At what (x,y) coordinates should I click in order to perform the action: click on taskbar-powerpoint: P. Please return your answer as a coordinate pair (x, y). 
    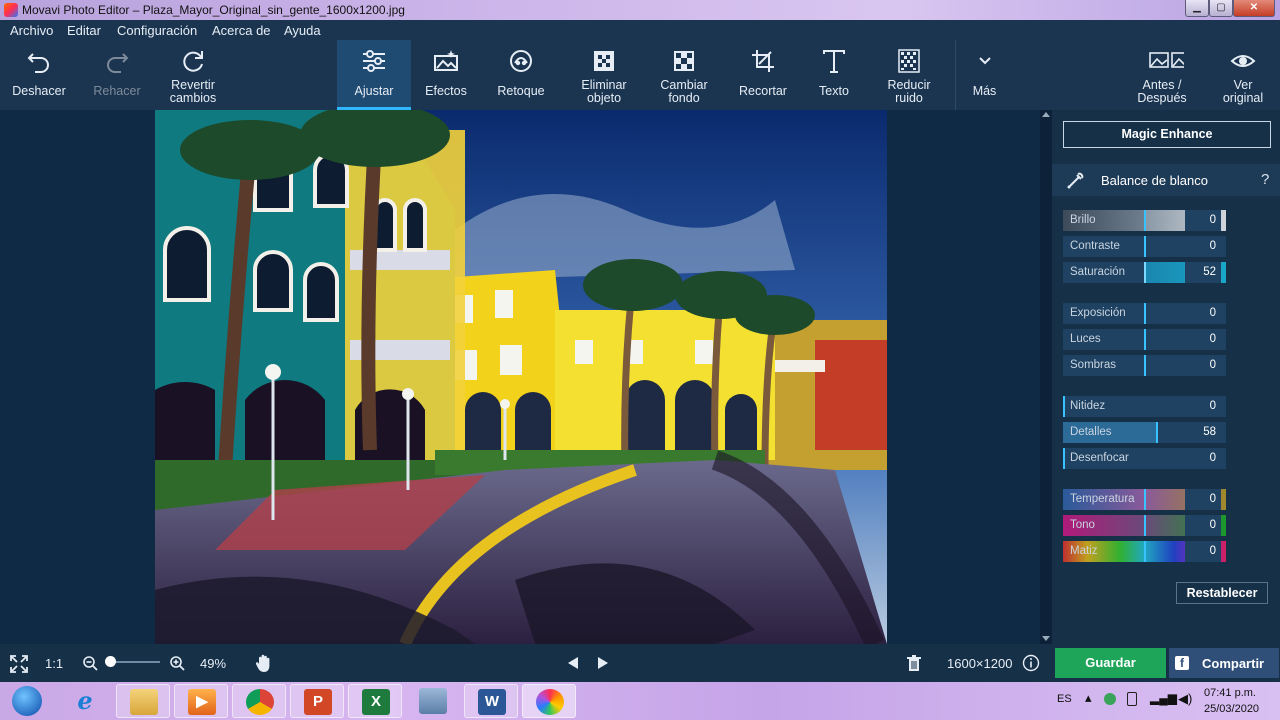
    Looking at the image, I should click on (317, 701).